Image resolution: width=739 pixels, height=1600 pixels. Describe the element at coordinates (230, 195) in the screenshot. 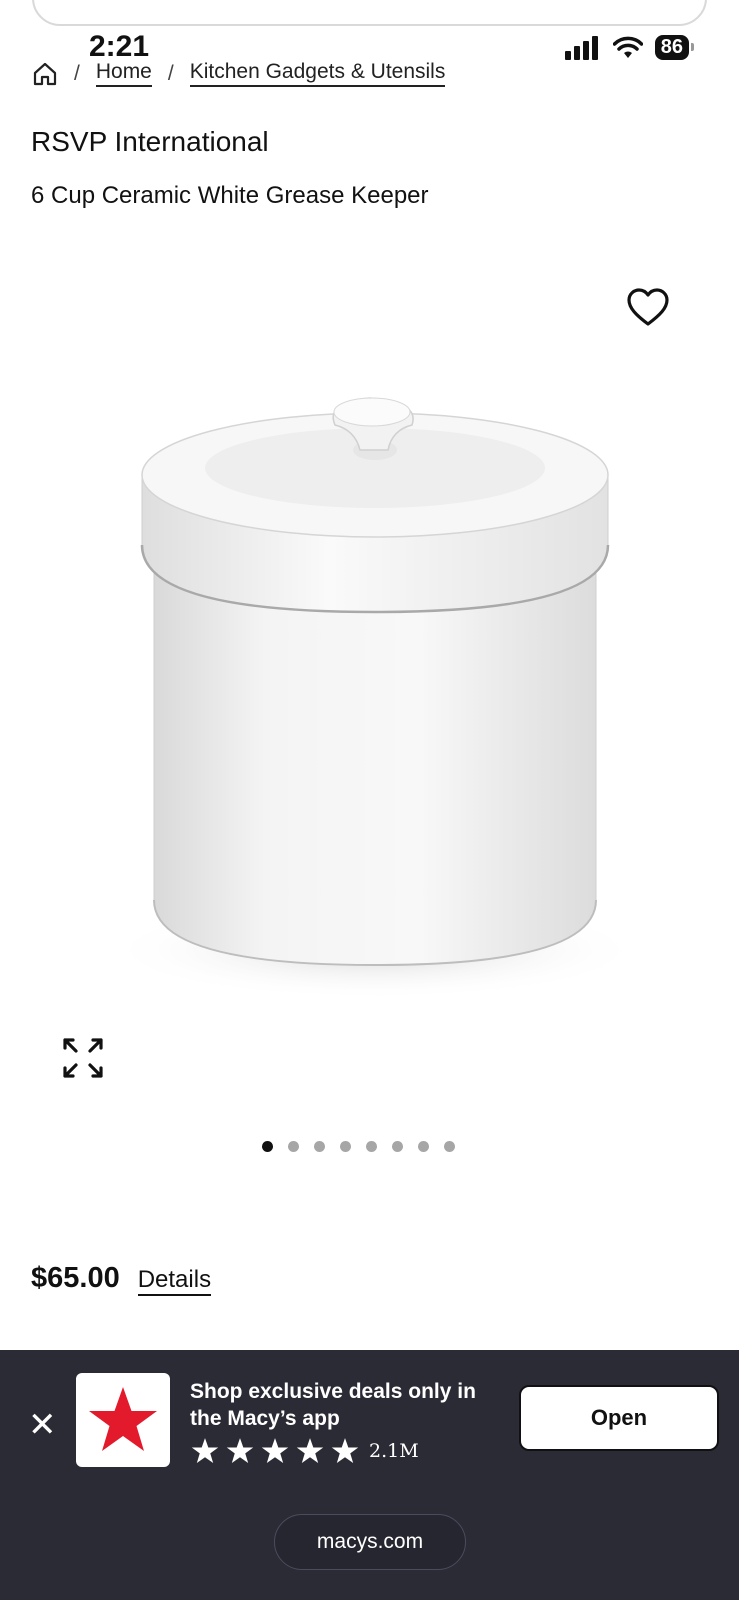

I see `product-title: 6 Cup Ceramic White Grease Keeper` at that location.